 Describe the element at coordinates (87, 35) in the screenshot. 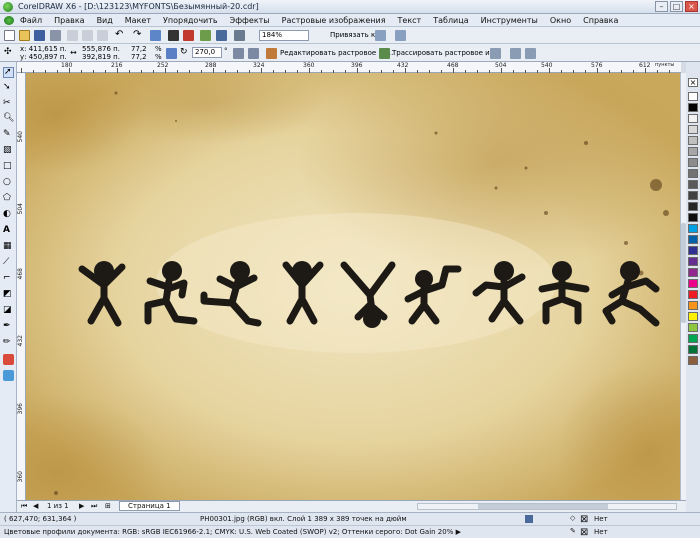

I see `copy-icon` at that location.